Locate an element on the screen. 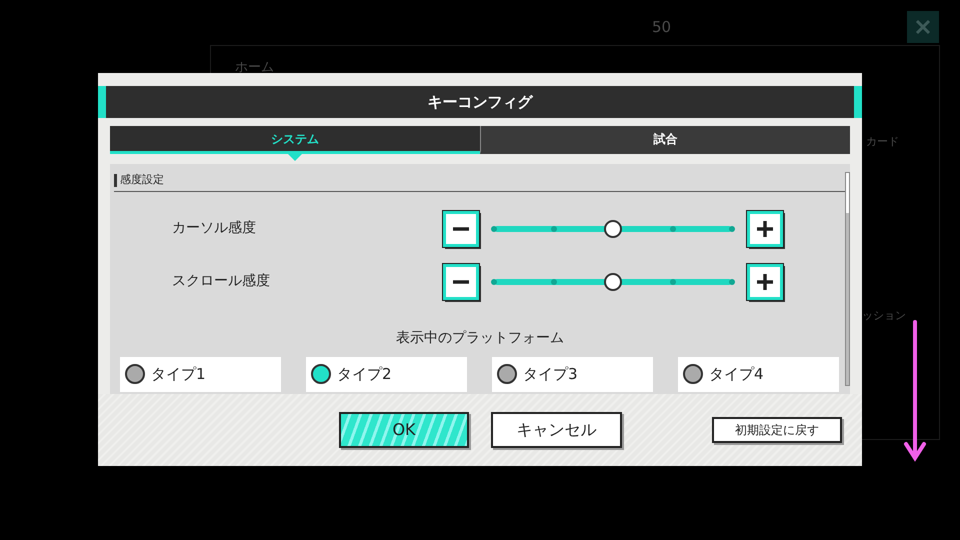 This screenshot has width=960, height=540. cancel-button: キャンセル is located at coordinates (556, 430).